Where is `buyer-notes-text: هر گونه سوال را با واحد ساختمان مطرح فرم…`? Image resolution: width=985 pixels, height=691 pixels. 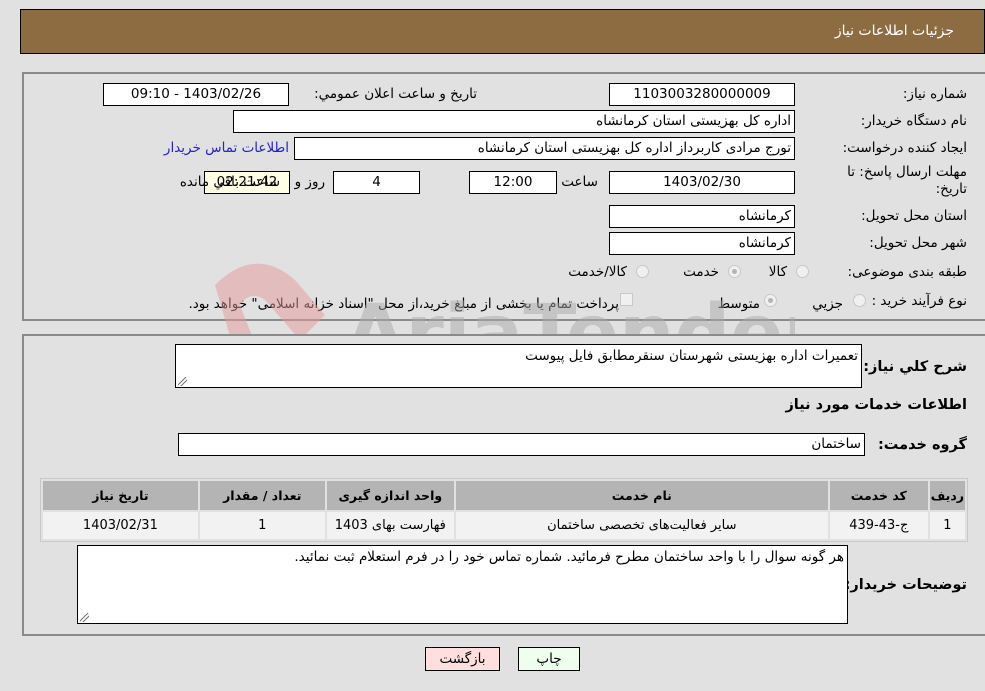
buyer-notes-text: هر گونه سوال را با واحد ساختمان مطرح فرم… is located at coordinates (569, 557).